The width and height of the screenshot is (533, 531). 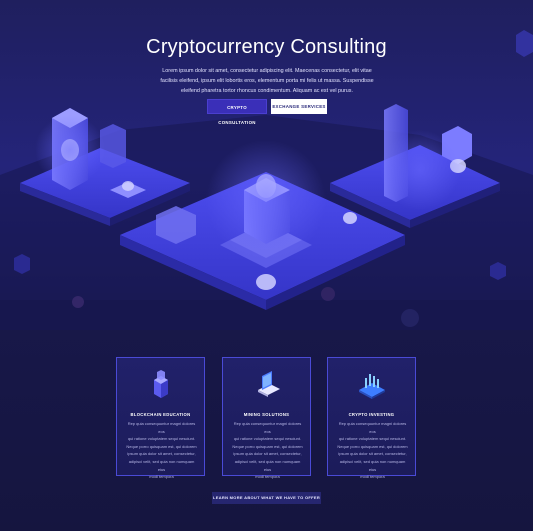 I want to click on laptop-mining-icon, so click(x=269, y=384).